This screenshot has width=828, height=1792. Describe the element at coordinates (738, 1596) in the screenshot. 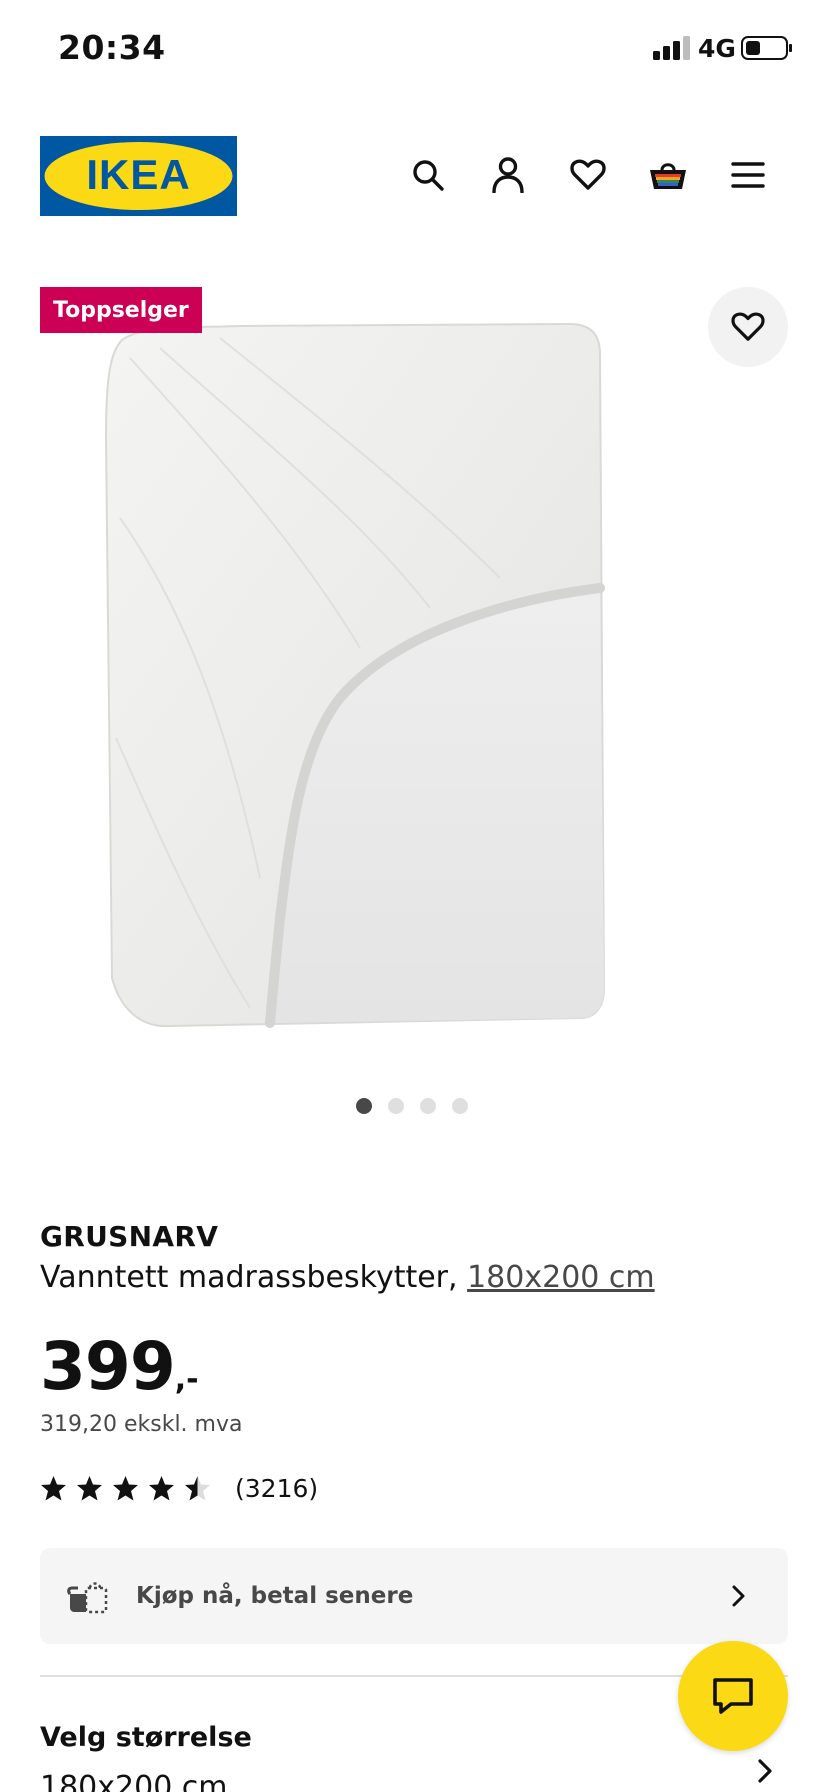

I see `chevron-right-icon` at that location.